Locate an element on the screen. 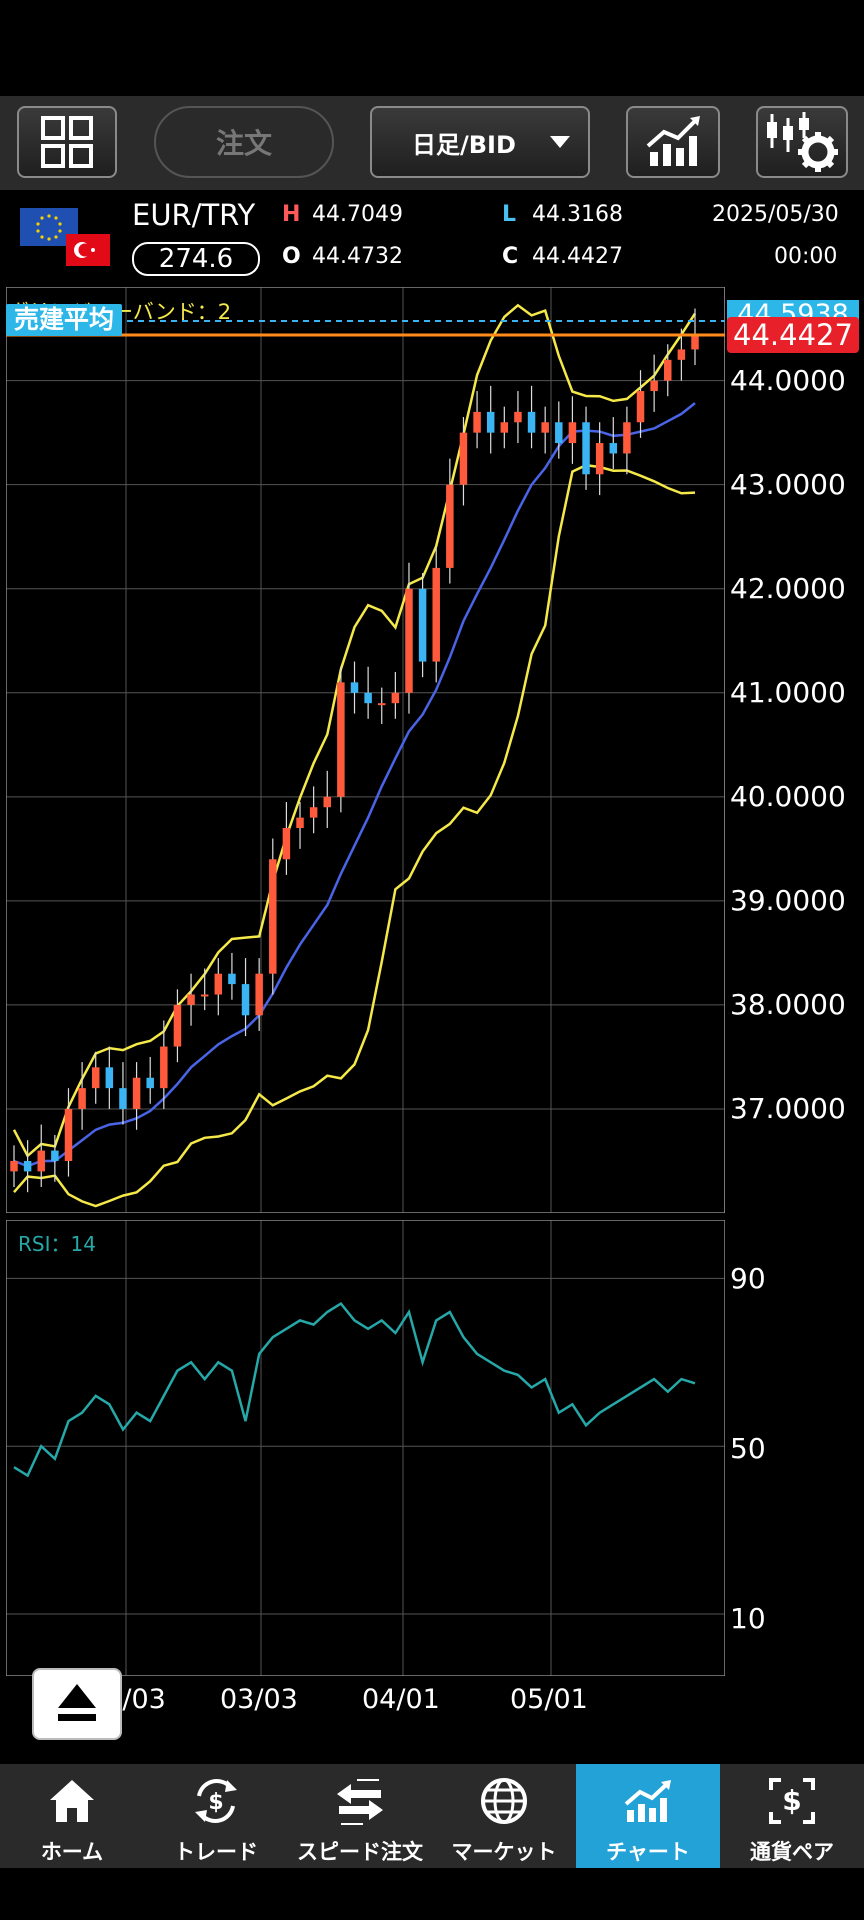  candle-time: 00:00 is located at coordinates (806, 256).